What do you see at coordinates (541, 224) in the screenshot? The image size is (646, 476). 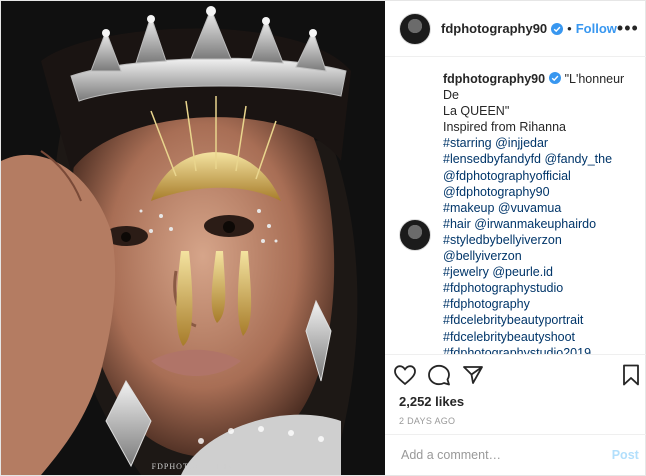 I see `caption-line: #hair @irwanmakeuphairdo` at bounding box center [541, 224].